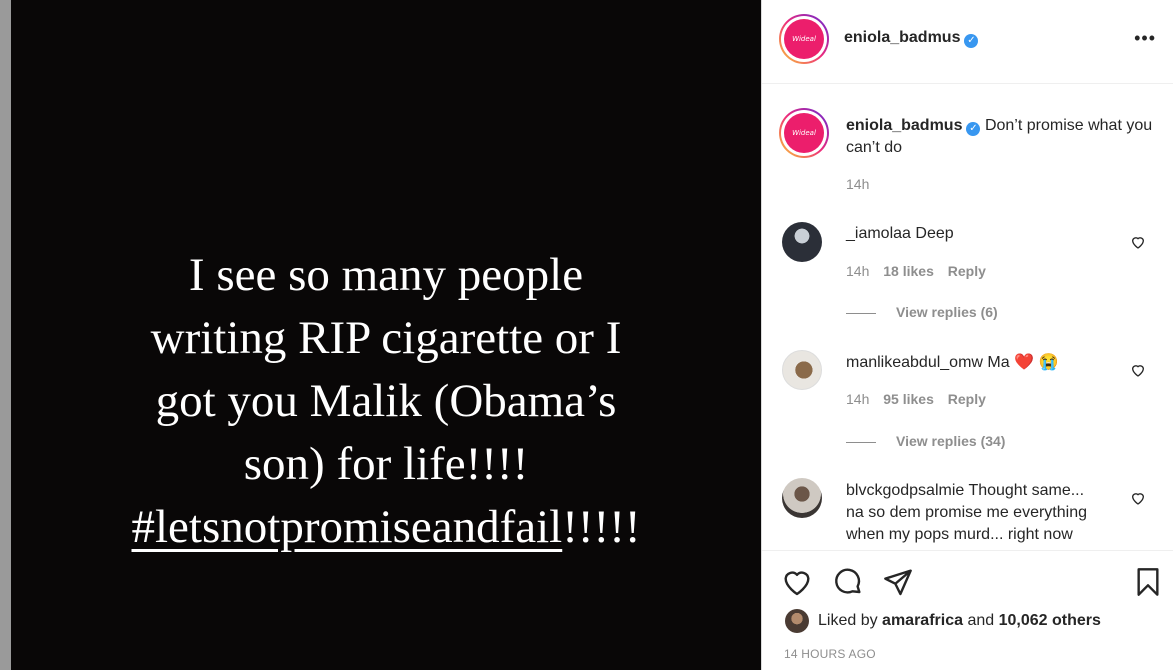 The width and height of the screenshot is (1173, 670). Describe the element at coordinates (904, 125) in the screenshot. I see `caption-username: eniola_badmus` at that location.